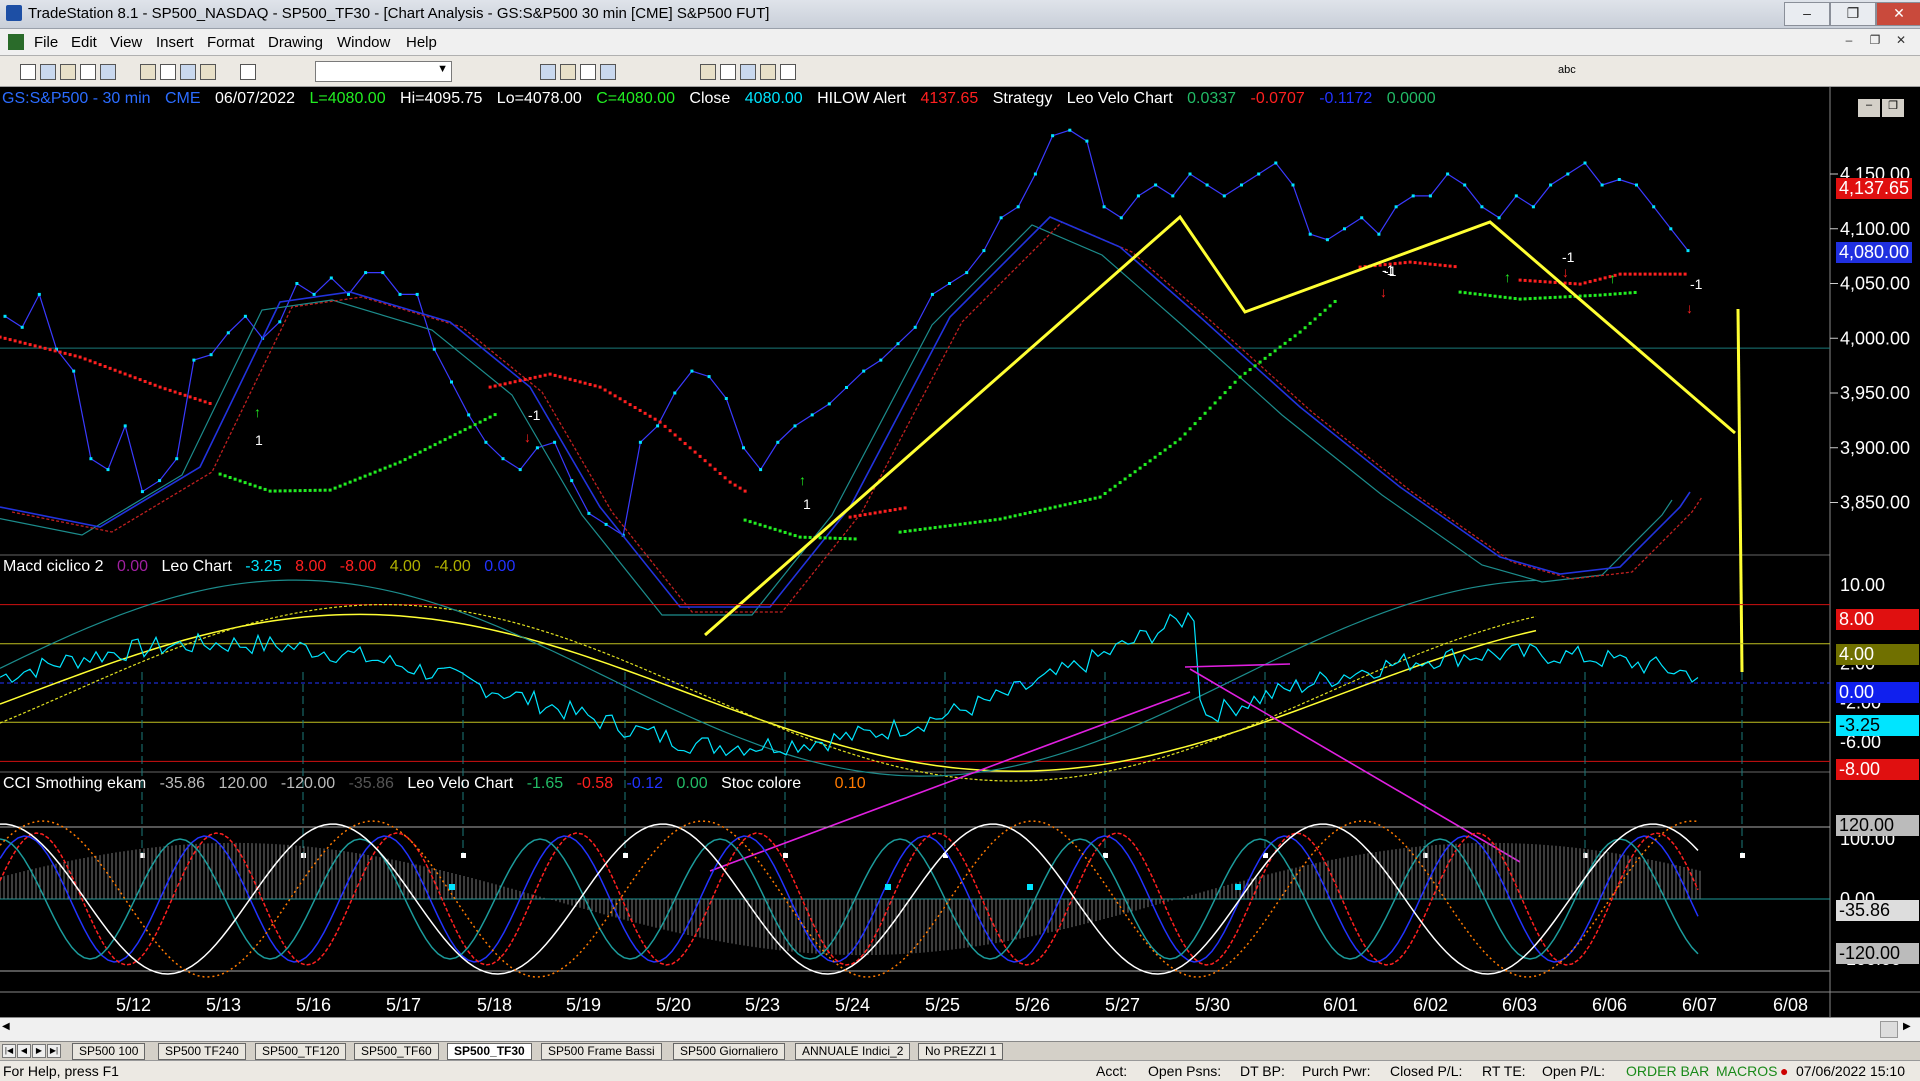  Describe the element at coordinates (1893, 108) in the screenshot. I see `chart-restore-button: ❐` at that location.